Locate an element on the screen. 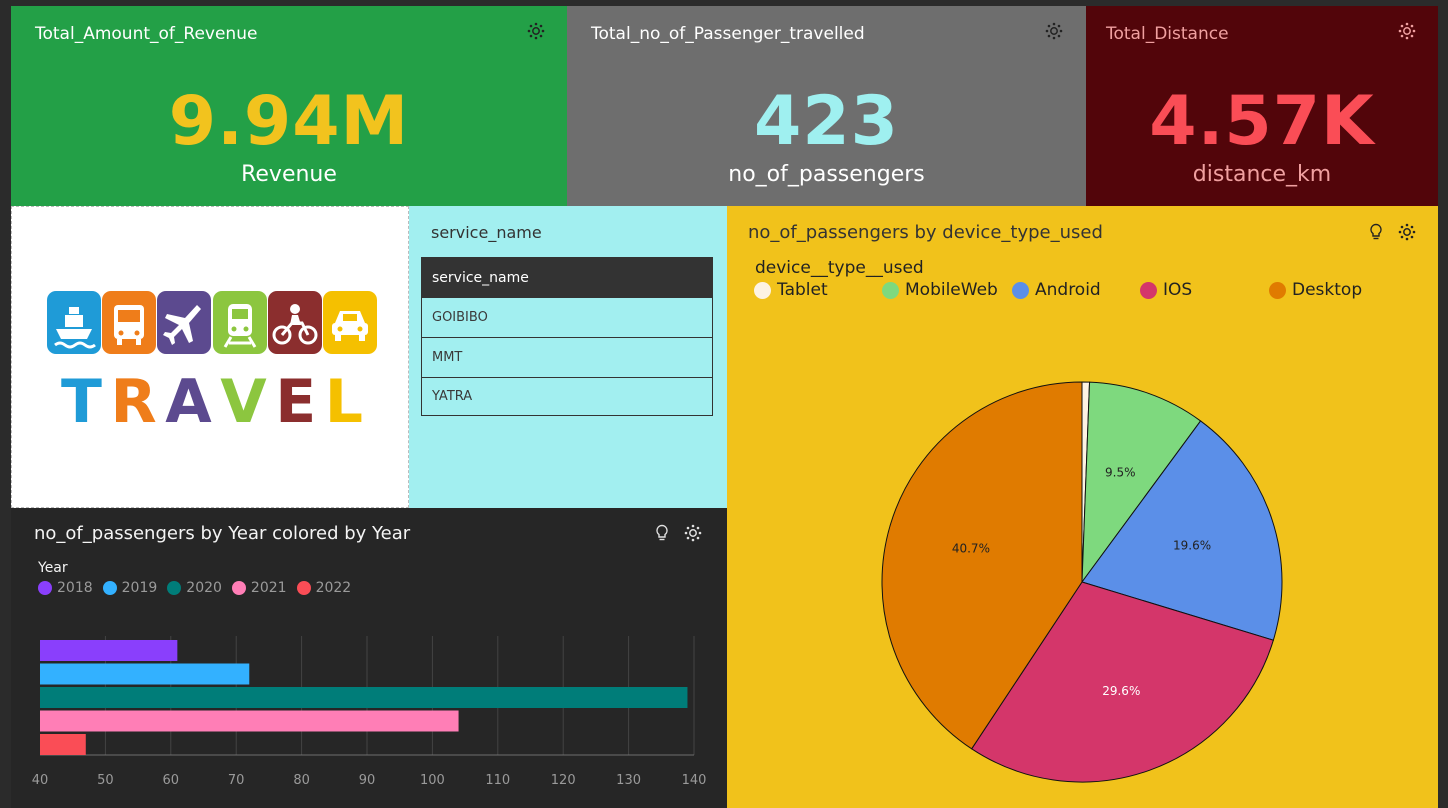  travel-logo: TRAVEL is located at coordinates (212, 366).